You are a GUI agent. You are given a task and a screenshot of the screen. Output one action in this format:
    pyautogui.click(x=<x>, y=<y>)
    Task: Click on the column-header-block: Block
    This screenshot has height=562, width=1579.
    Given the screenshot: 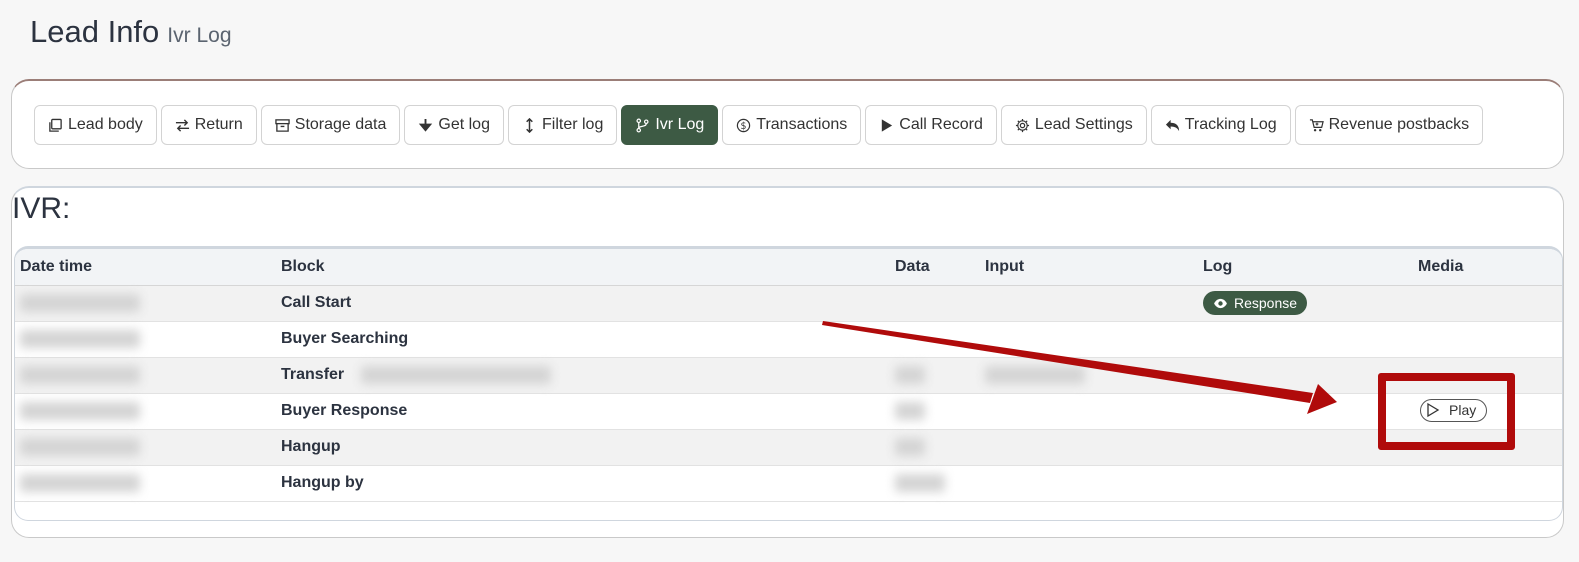 What is the action you would take?
    pyautogui.click(x=583, y=267)
    